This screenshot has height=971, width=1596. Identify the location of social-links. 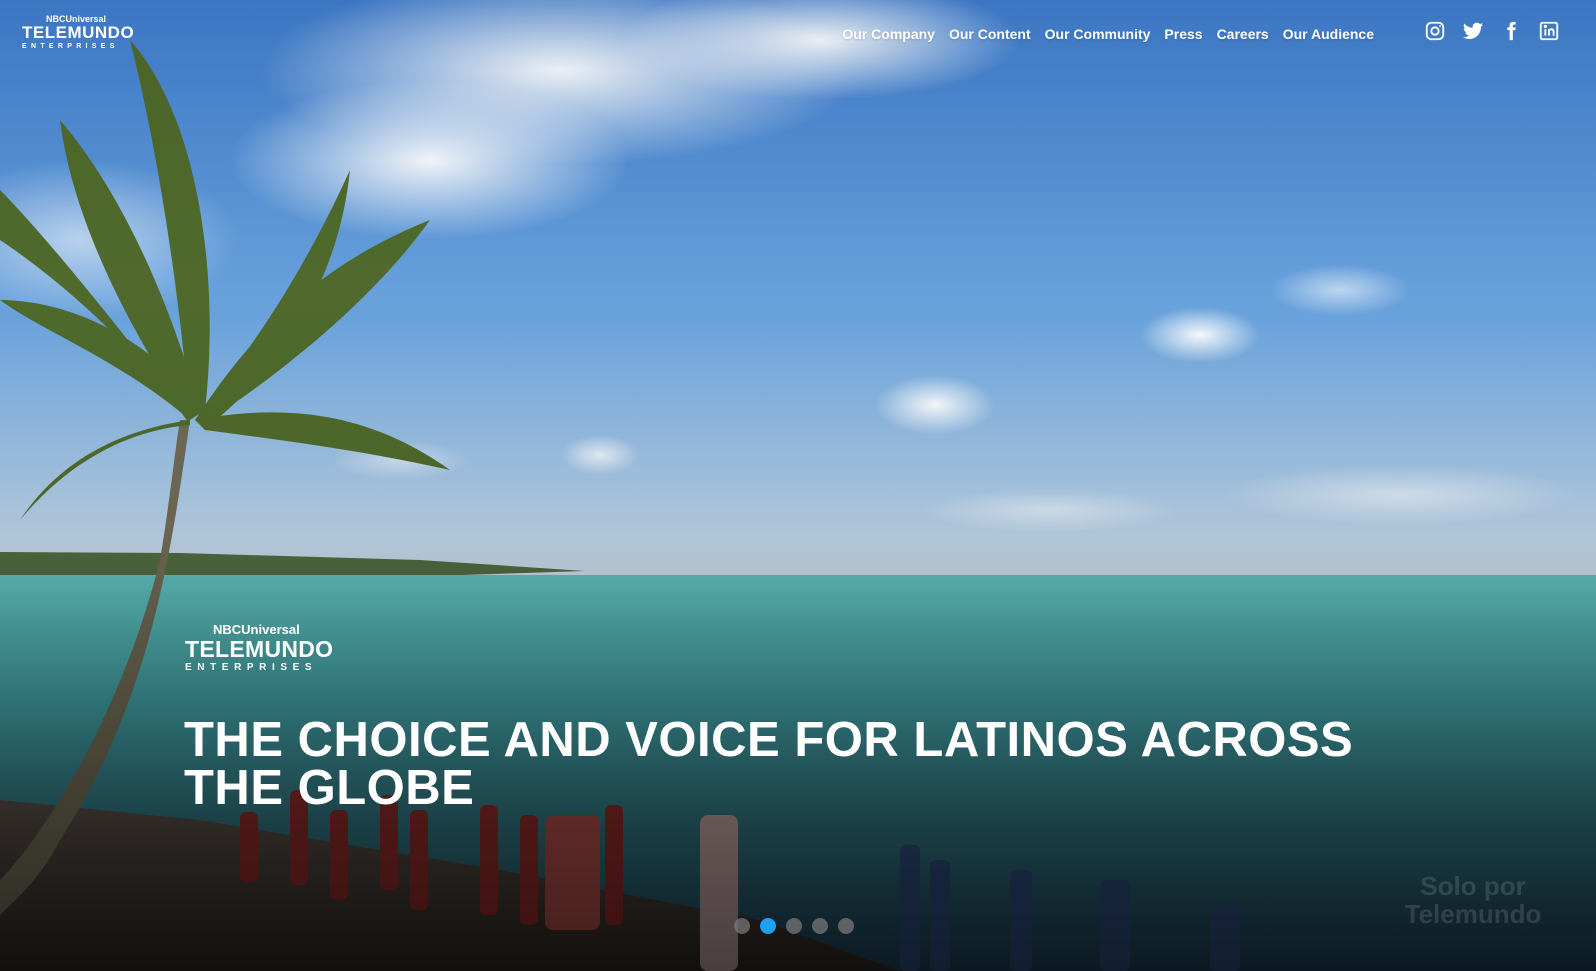
(1492, 31).